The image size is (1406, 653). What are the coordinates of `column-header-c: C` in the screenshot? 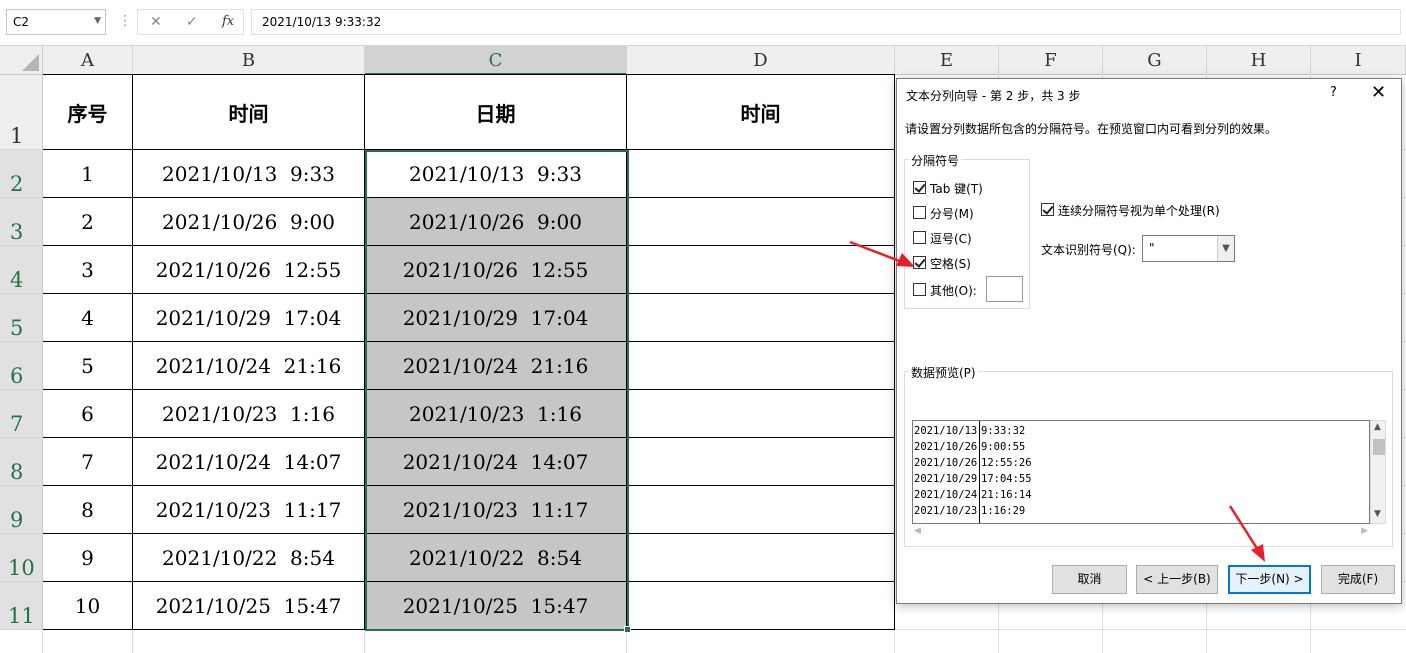 It's located at (496, 60).